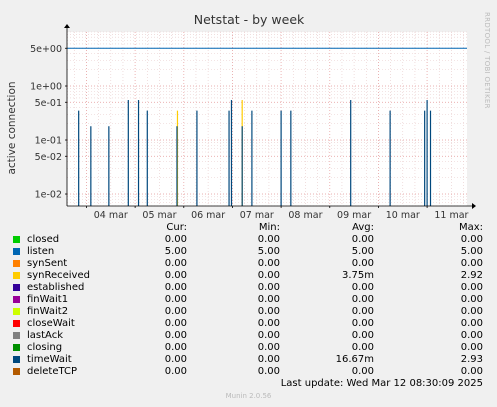  Describe the element at coordinates (49, 359) in the screenshot. I see `legend-series-name: timeWait` at that location.